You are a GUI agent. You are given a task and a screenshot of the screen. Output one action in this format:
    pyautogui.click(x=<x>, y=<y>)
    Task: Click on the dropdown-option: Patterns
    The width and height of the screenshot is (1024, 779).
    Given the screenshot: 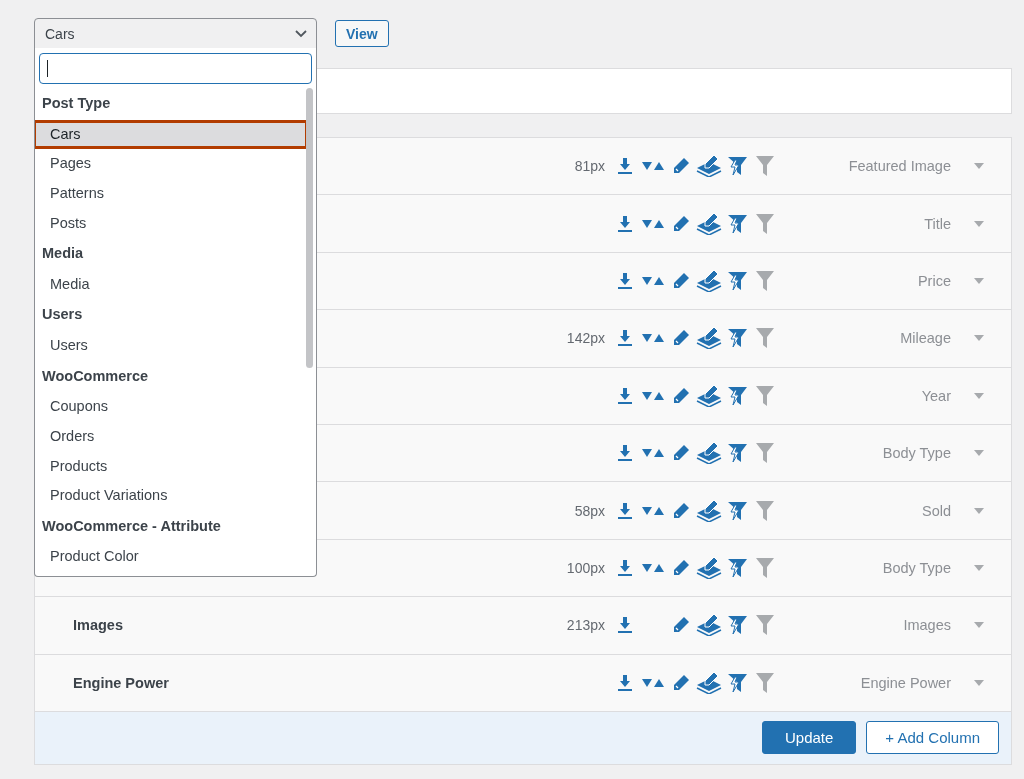 What is the action you would take?
    pyautogui.click(x=169, y=193)
    